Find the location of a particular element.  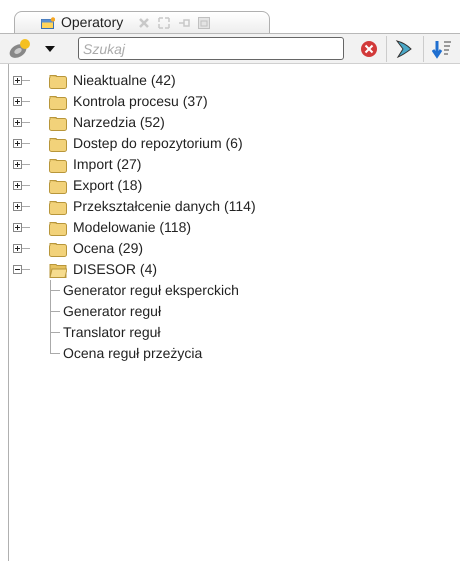

tree-item: Przekształcenie danych (114) is located at coordinates (164, 206).